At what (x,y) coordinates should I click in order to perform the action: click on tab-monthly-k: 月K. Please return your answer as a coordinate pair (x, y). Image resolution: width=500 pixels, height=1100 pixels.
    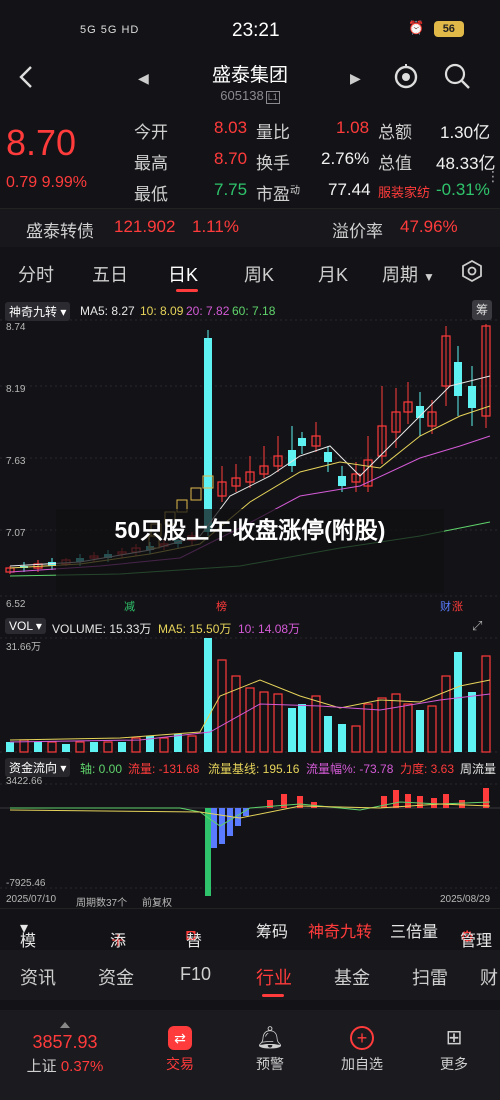
    Looking at the image, I should click on (333, 274).